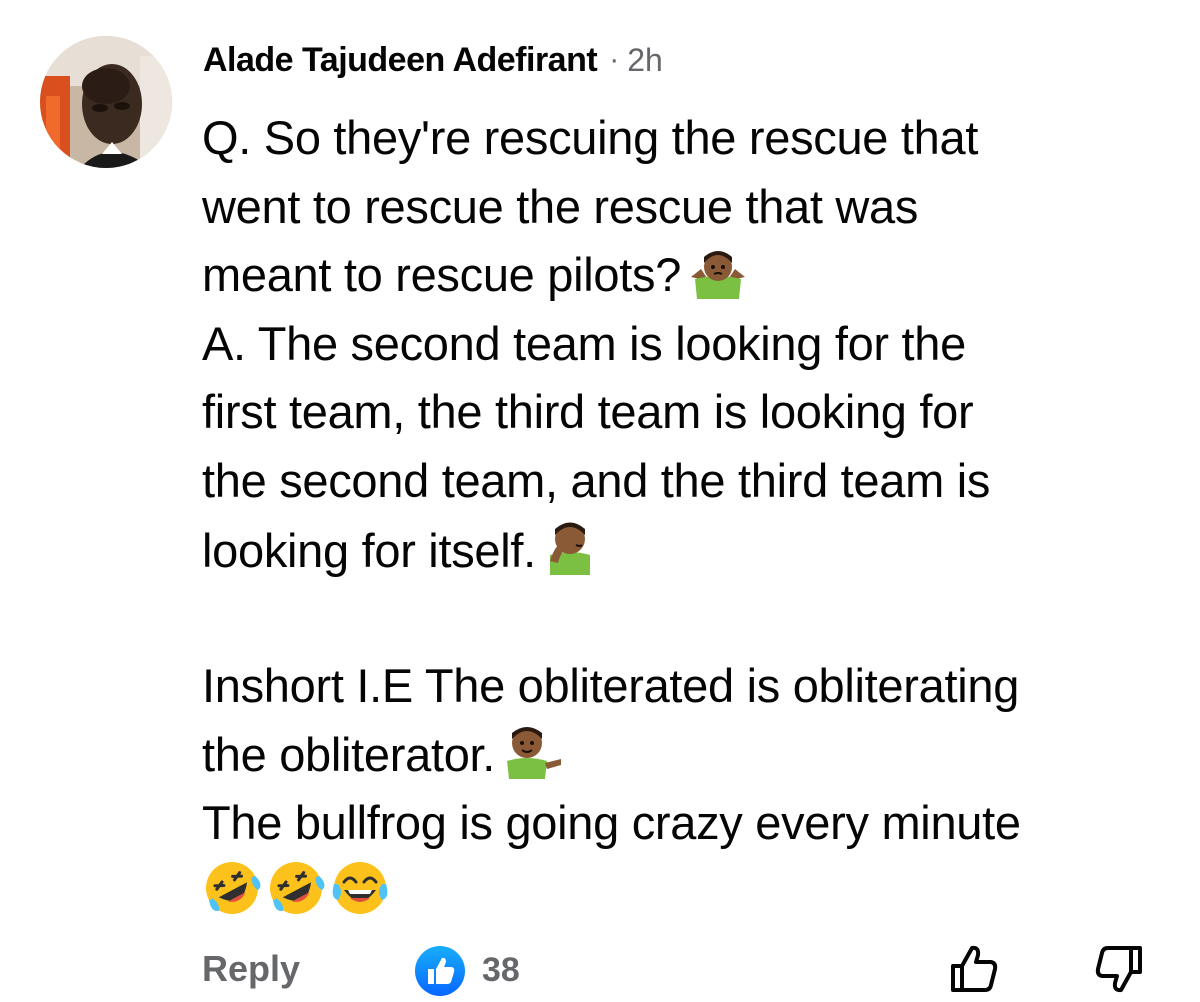  I want to click on avatar, so click(106, 102).